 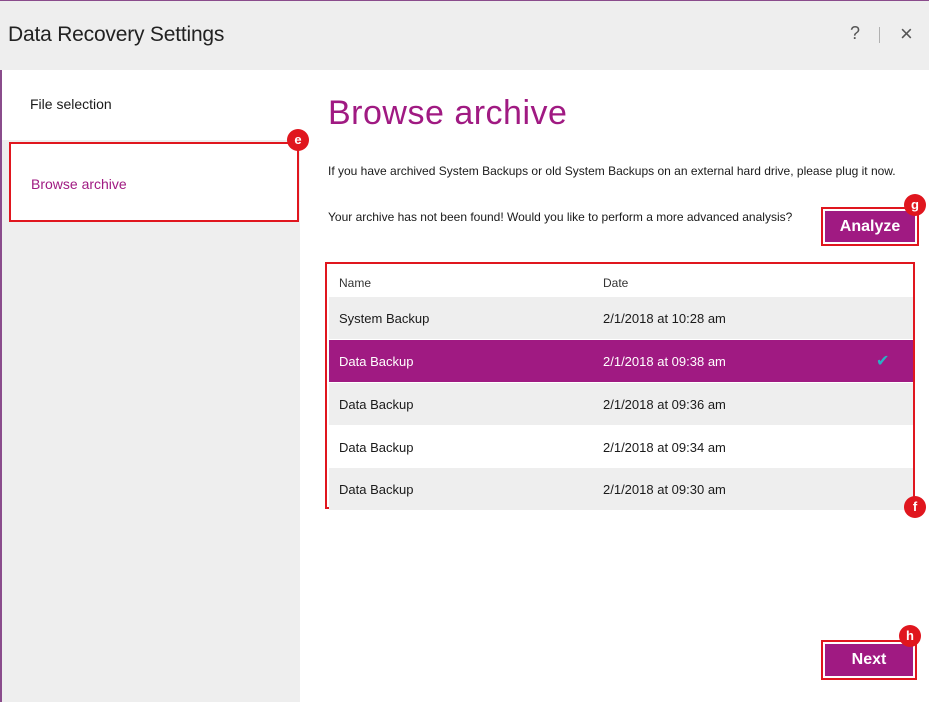 I want to click on column-header-name: Name, so click(x=355, y=283).